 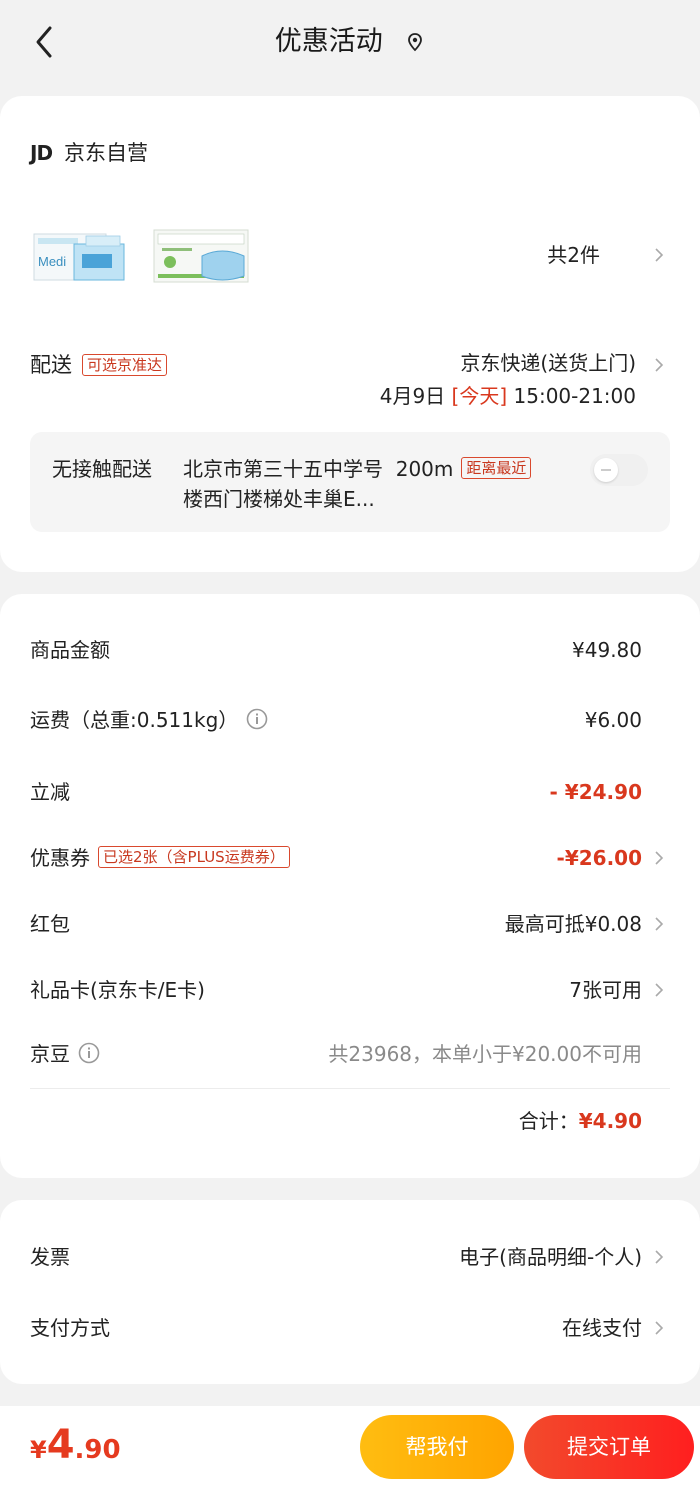 I want to click on summary-row-jd-beans: 京豆 共23968，本单小于¥20.00不可用, so click(x=350, y=1054).